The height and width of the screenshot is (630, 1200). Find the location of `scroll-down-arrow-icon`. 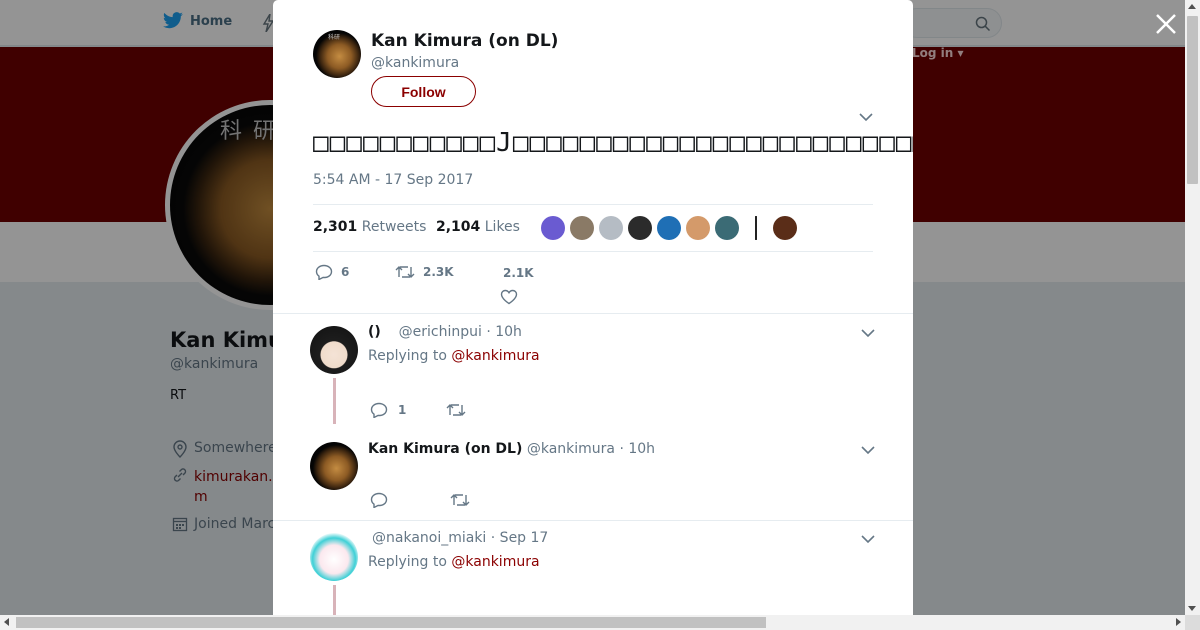

scroll-down-arrow-icon is located at coordinates (1192, 608).